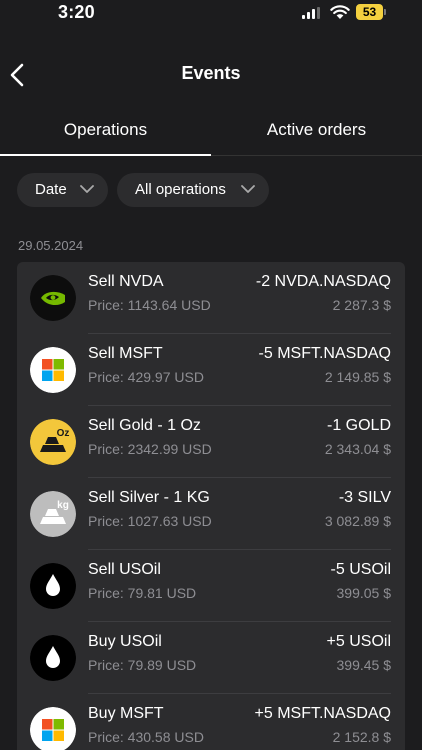 The width and height of the screenshot is (422, 750). Describe the element at coordinates (311, 13) in the screenshot. I see `cellular-signal-icon` at that location.